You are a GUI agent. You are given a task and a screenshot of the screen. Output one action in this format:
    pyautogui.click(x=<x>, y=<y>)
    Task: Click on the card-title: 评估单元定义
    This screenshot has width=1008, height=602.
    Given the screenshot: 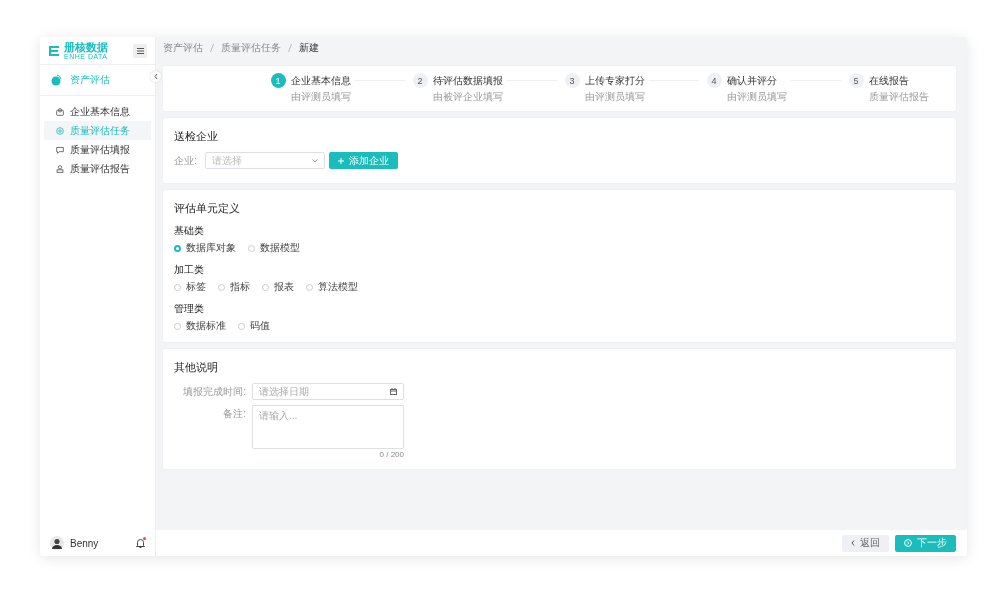 What is the action you would take?
    pyautogui.click(x=207, y=209)
    